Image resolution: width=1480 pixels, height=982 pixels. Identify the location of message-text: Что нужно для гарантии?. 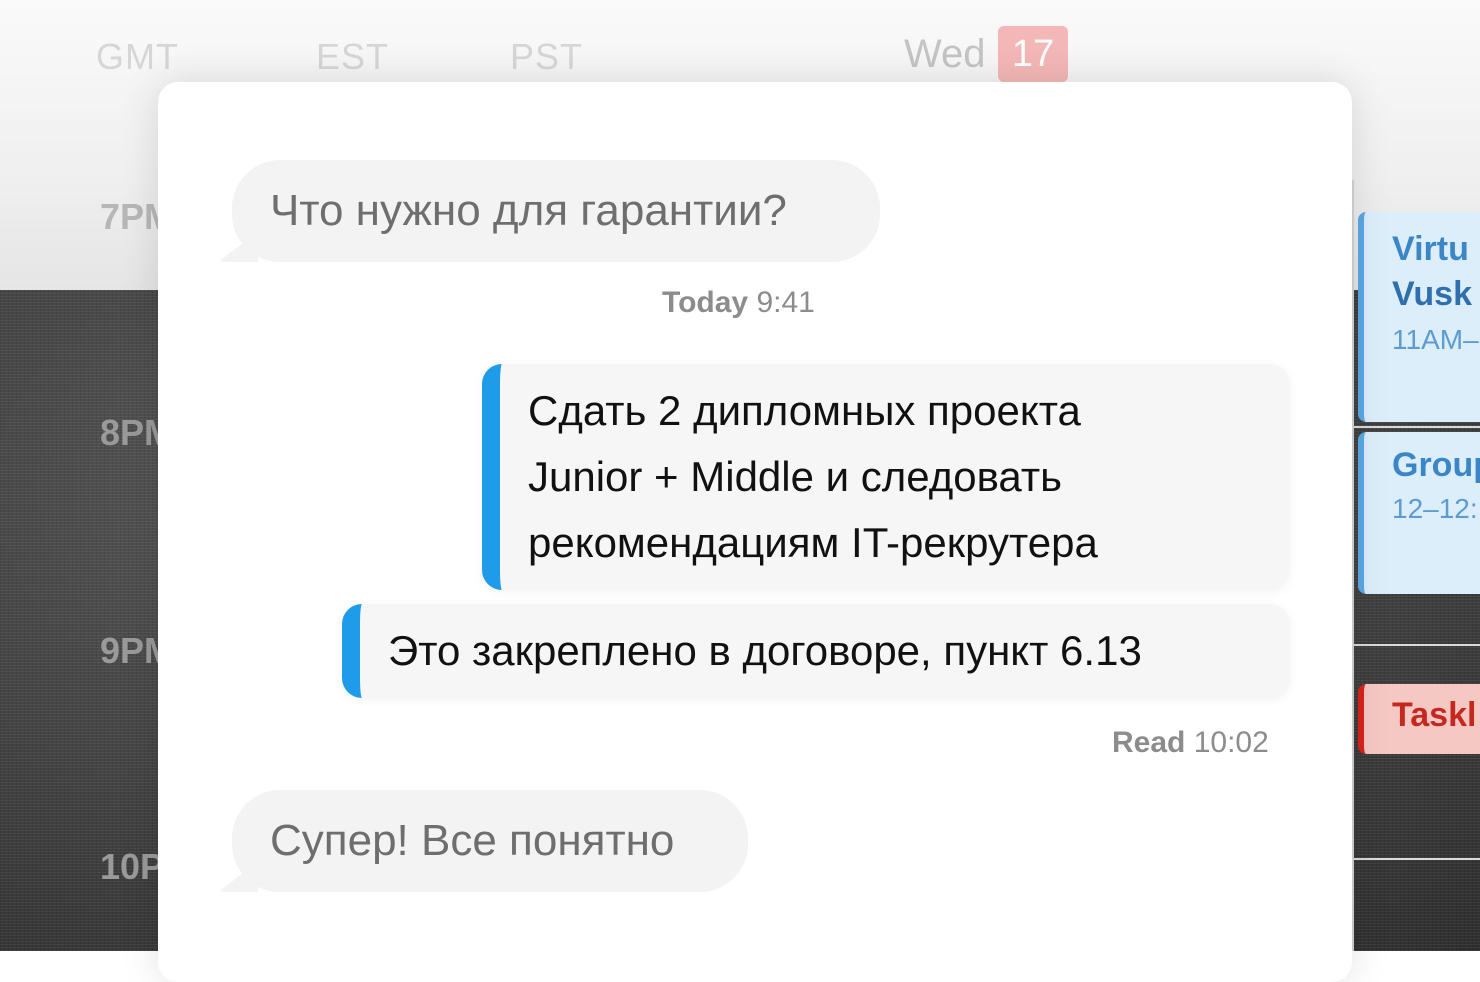
(528, 210).